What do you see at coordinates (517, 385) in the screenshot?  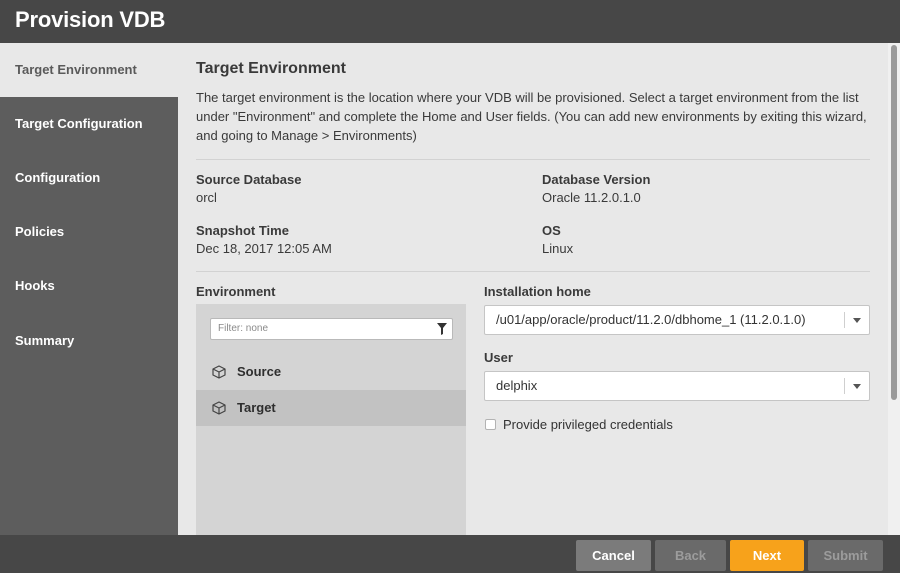 I see `user-value: delphix` at bounding box center [517, 385].